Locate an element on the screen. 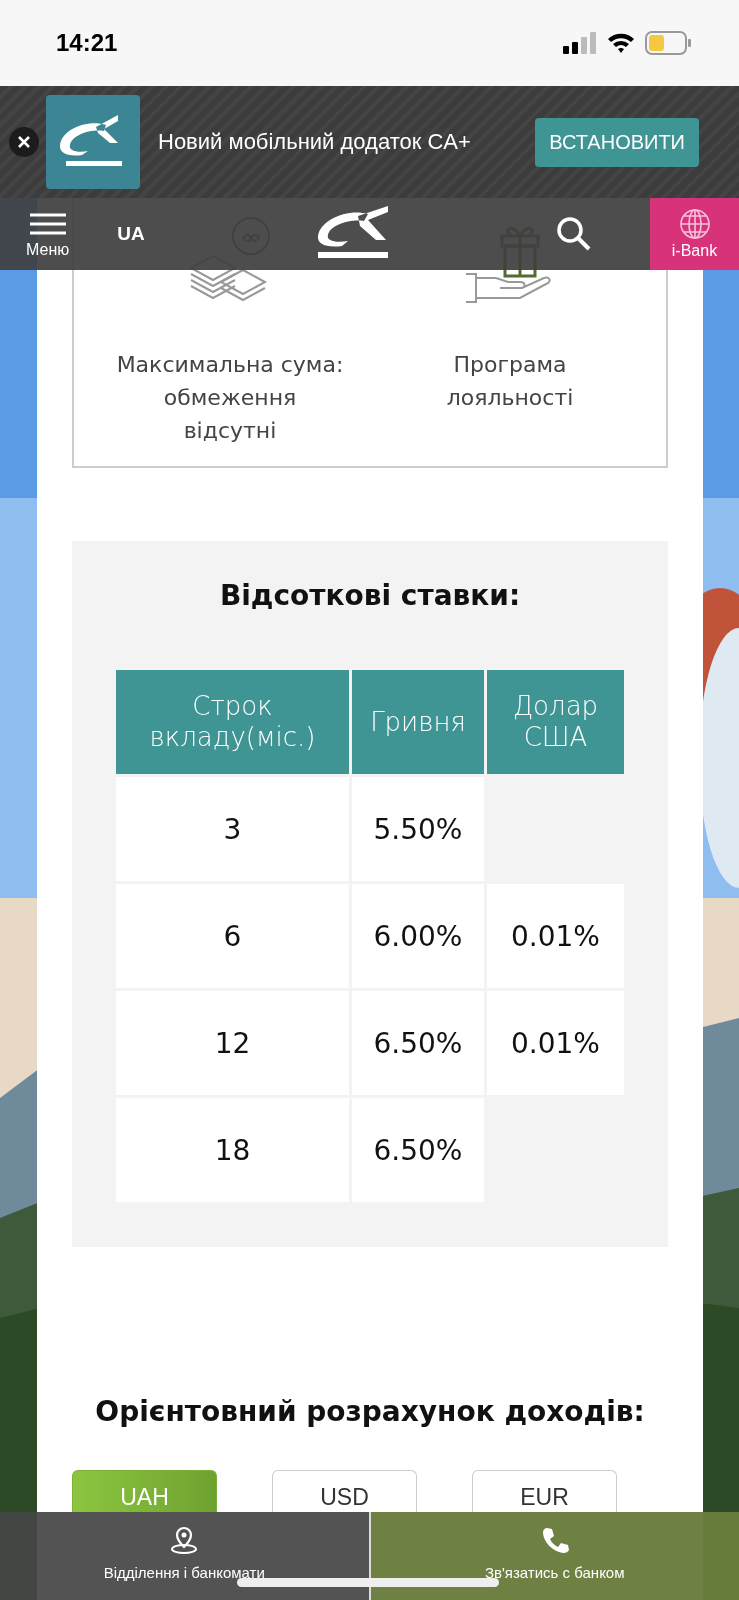  signal-icon is located at coordinates (580, 43).